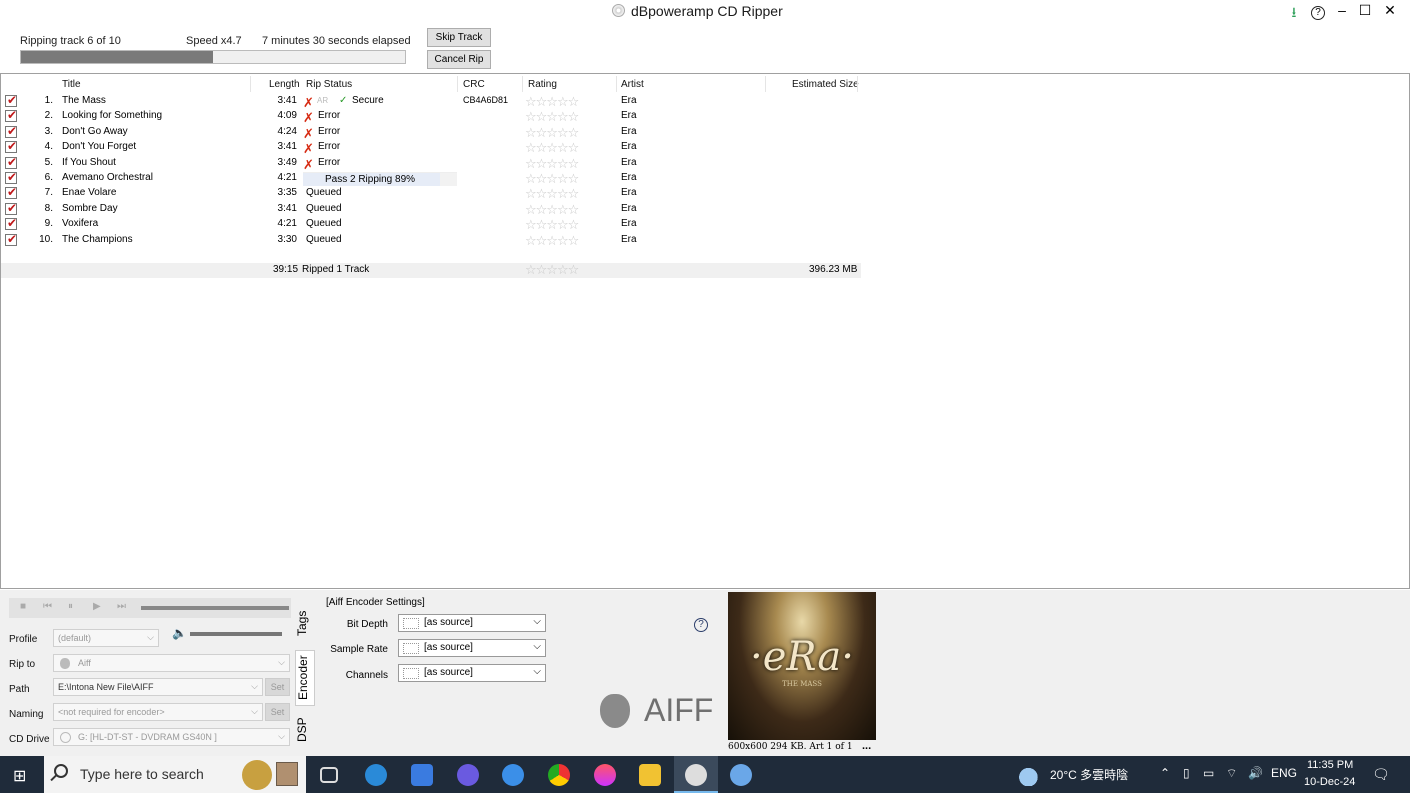 Image resolution: width=1410 pixels, height=793 pixels. I want to click on dbpoweramp-config-icon, so click(741, 775).